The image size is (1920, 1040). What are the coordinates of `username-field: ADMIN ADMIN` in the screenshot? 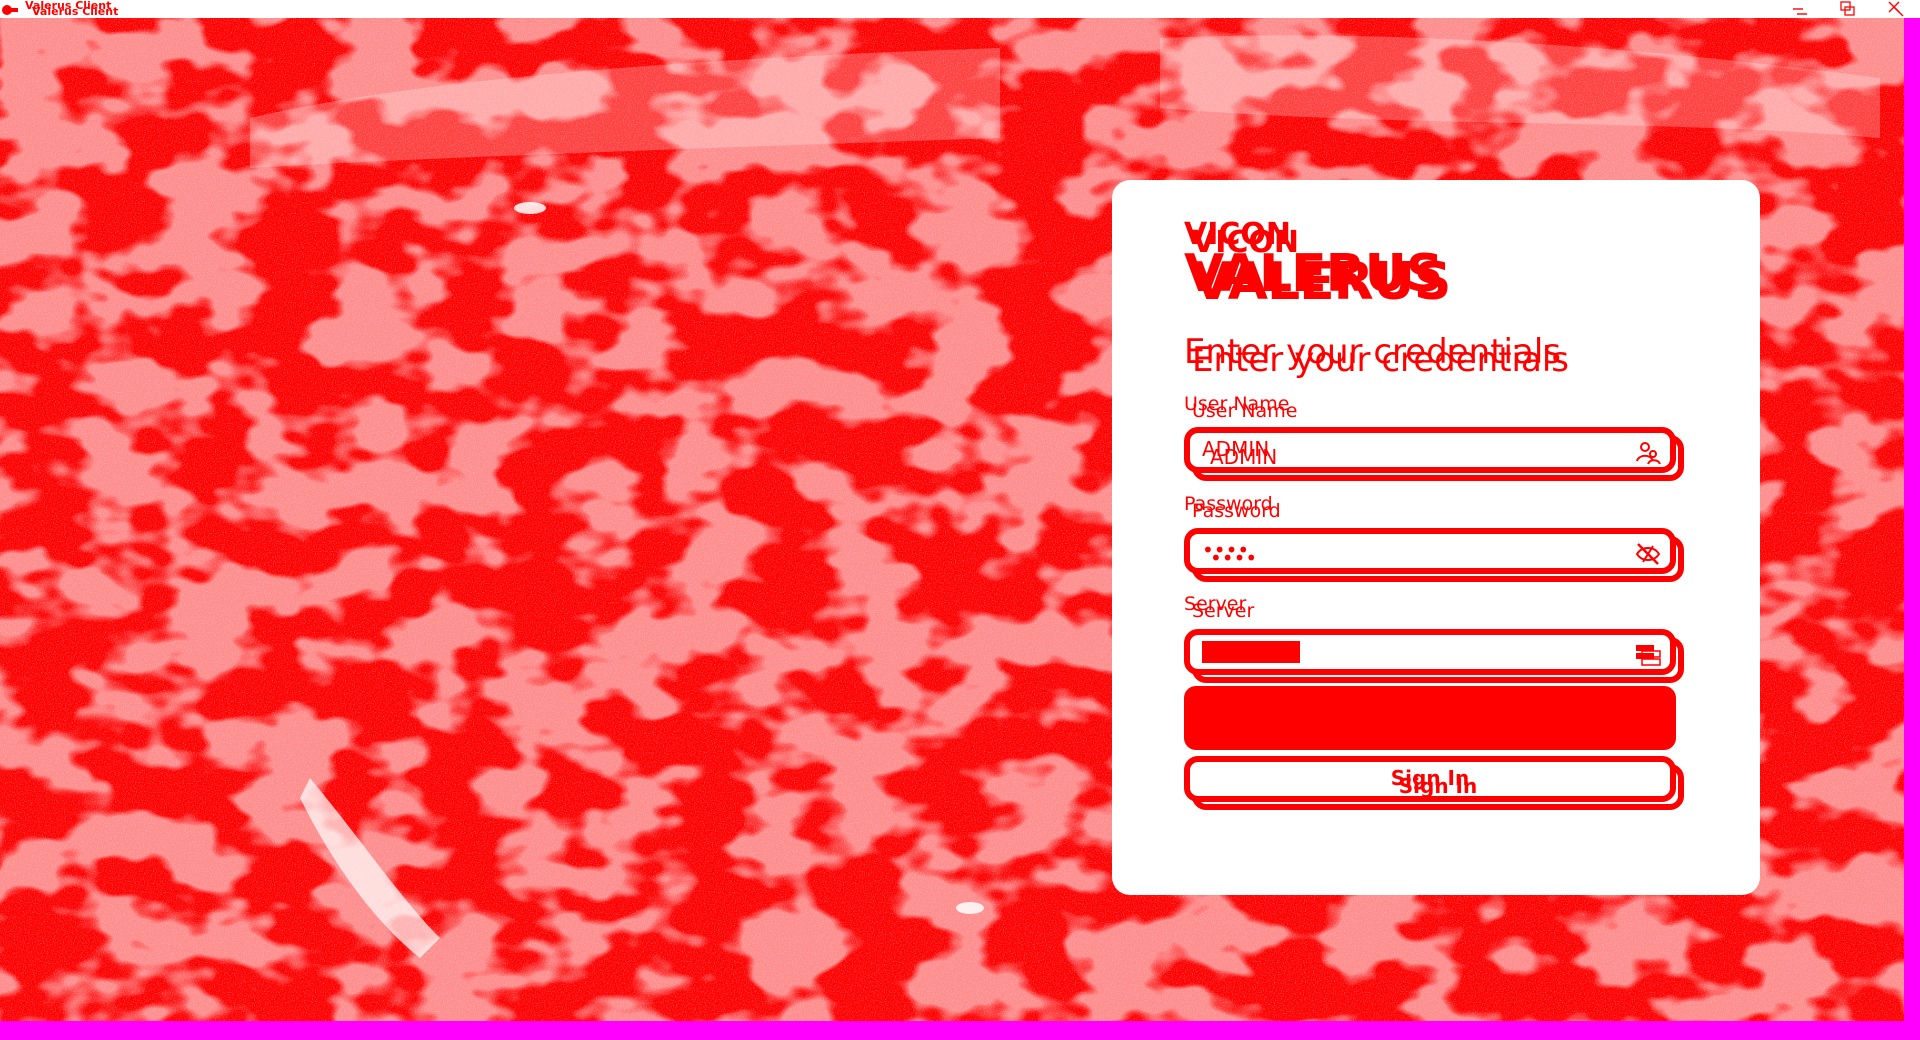 It's located at (1430, 450).